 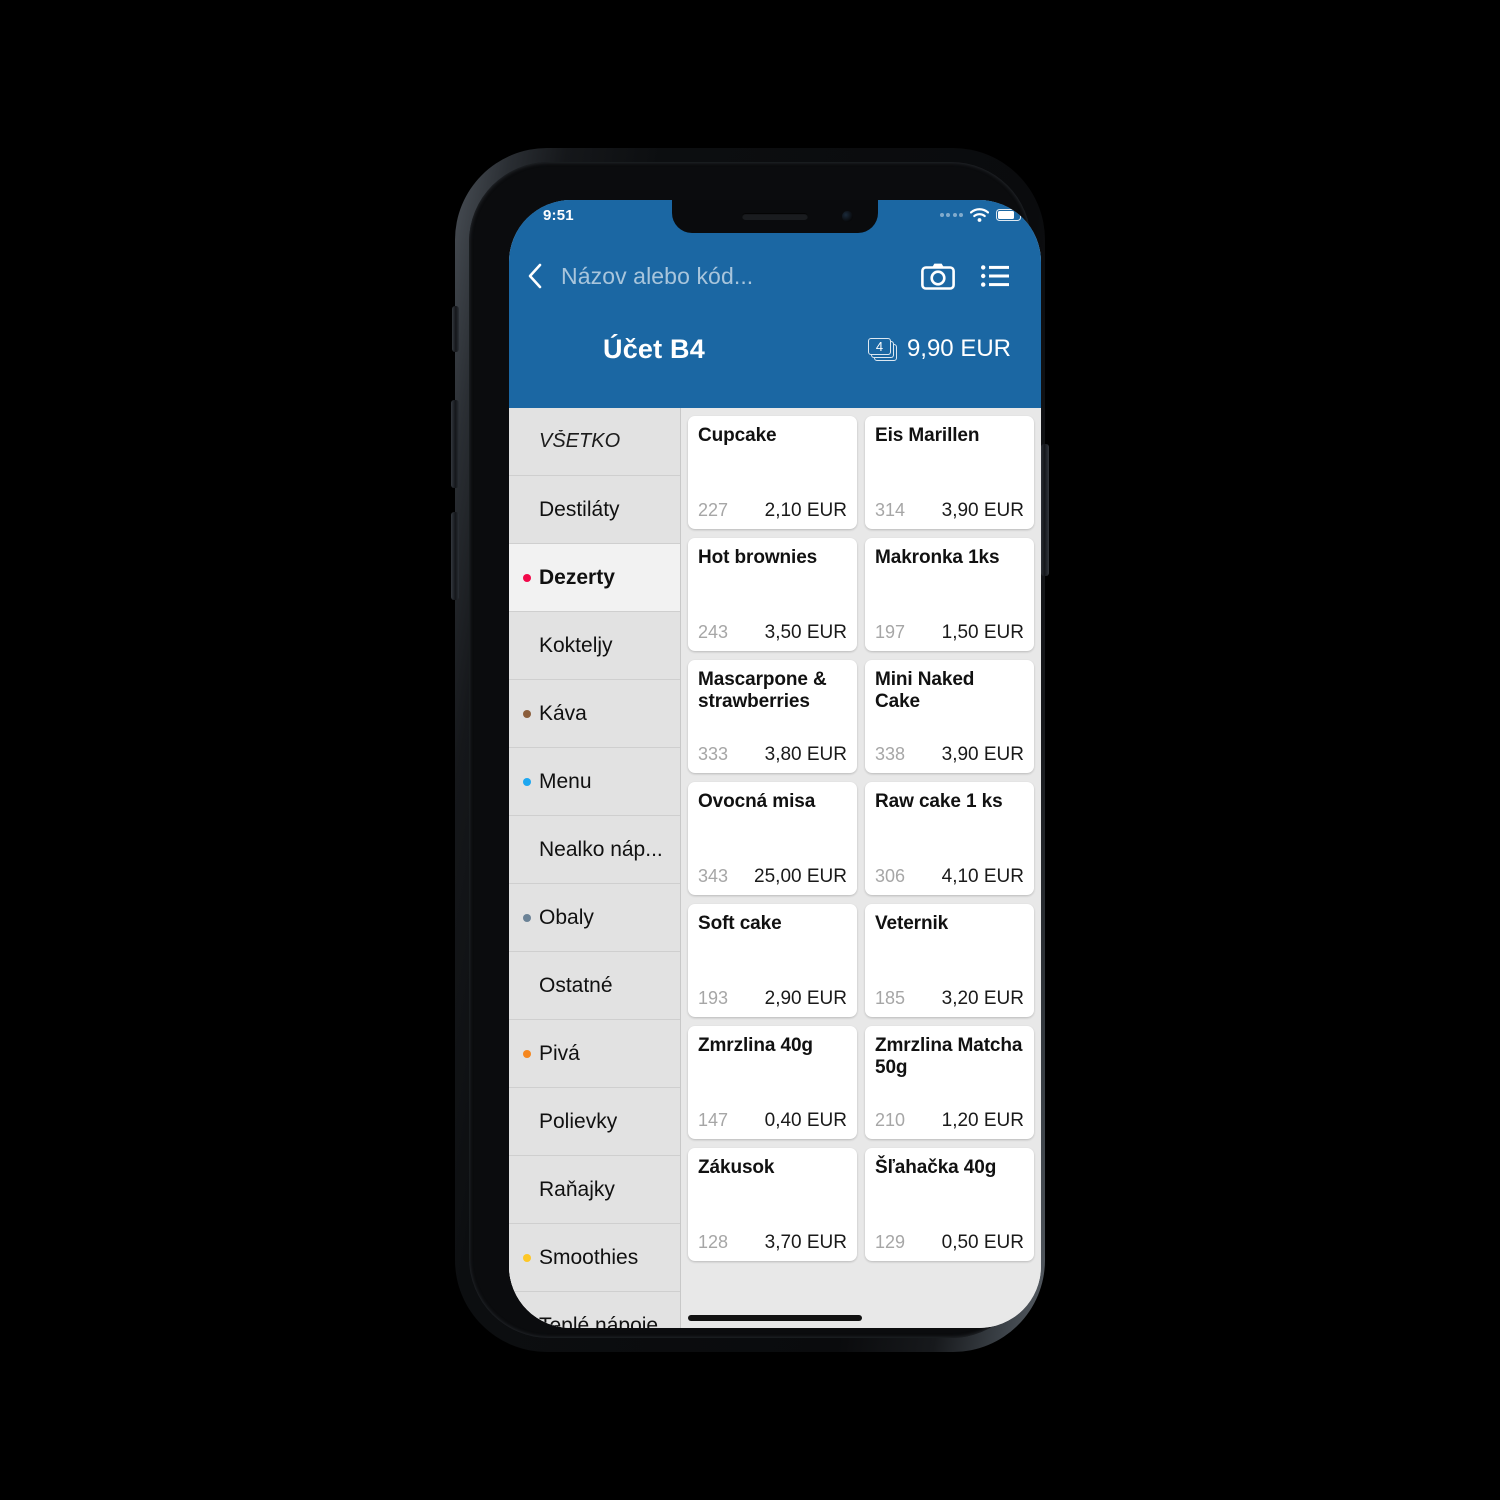 What do you see at coordinates (772, 1204) in the screenshot?
I see `product-card: Zákusok 128 3,70 EUR` at bounding box center [772, 1204].